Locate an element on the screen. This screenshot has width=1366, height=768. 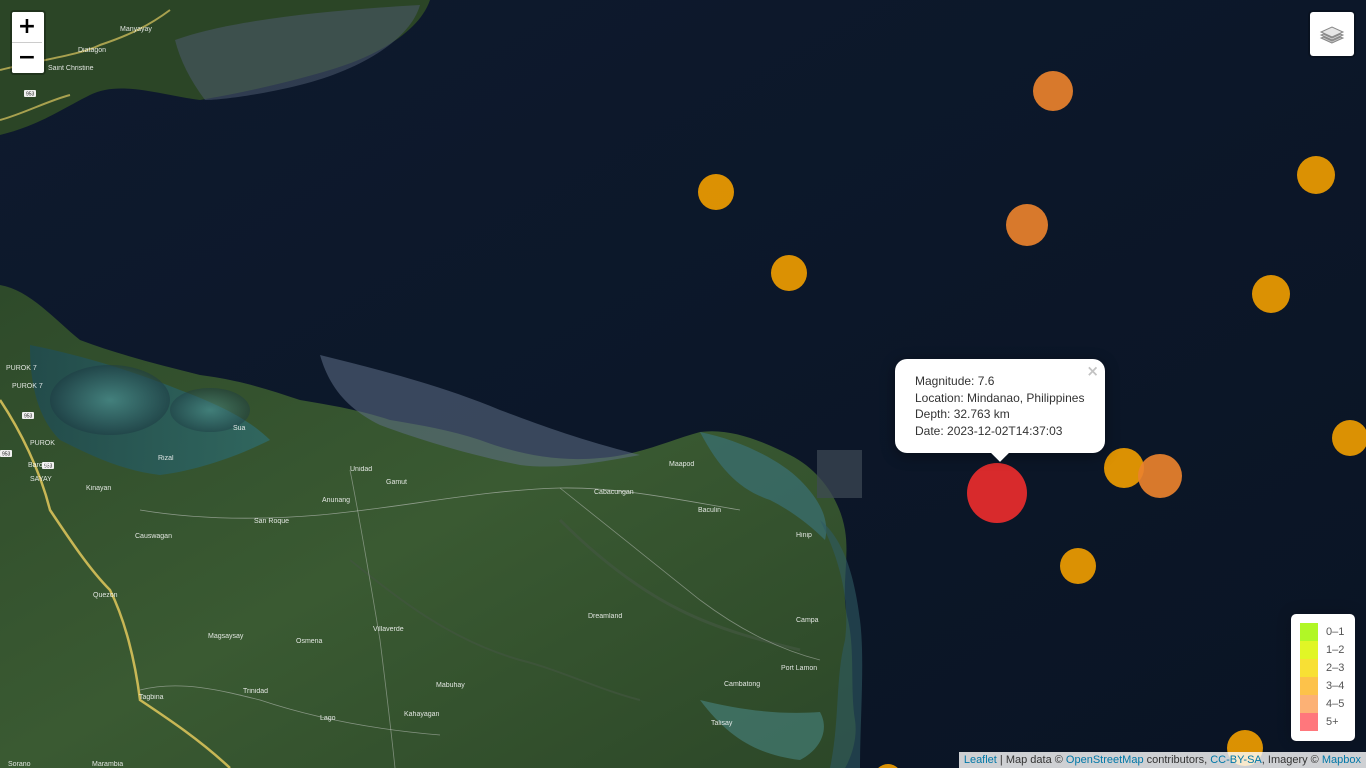
popup-location: Location: Mindanao, Philippines is located at coordinates (1000, 397).